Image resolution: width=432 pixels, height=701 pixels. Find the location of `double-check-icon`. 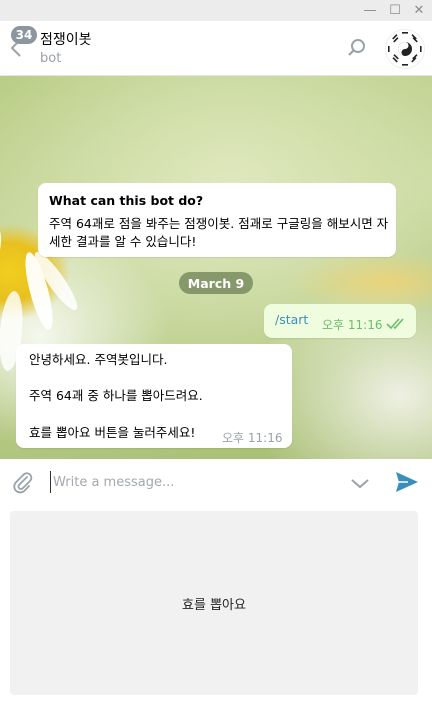

double-check-icon is located at coordinates (395, 324).